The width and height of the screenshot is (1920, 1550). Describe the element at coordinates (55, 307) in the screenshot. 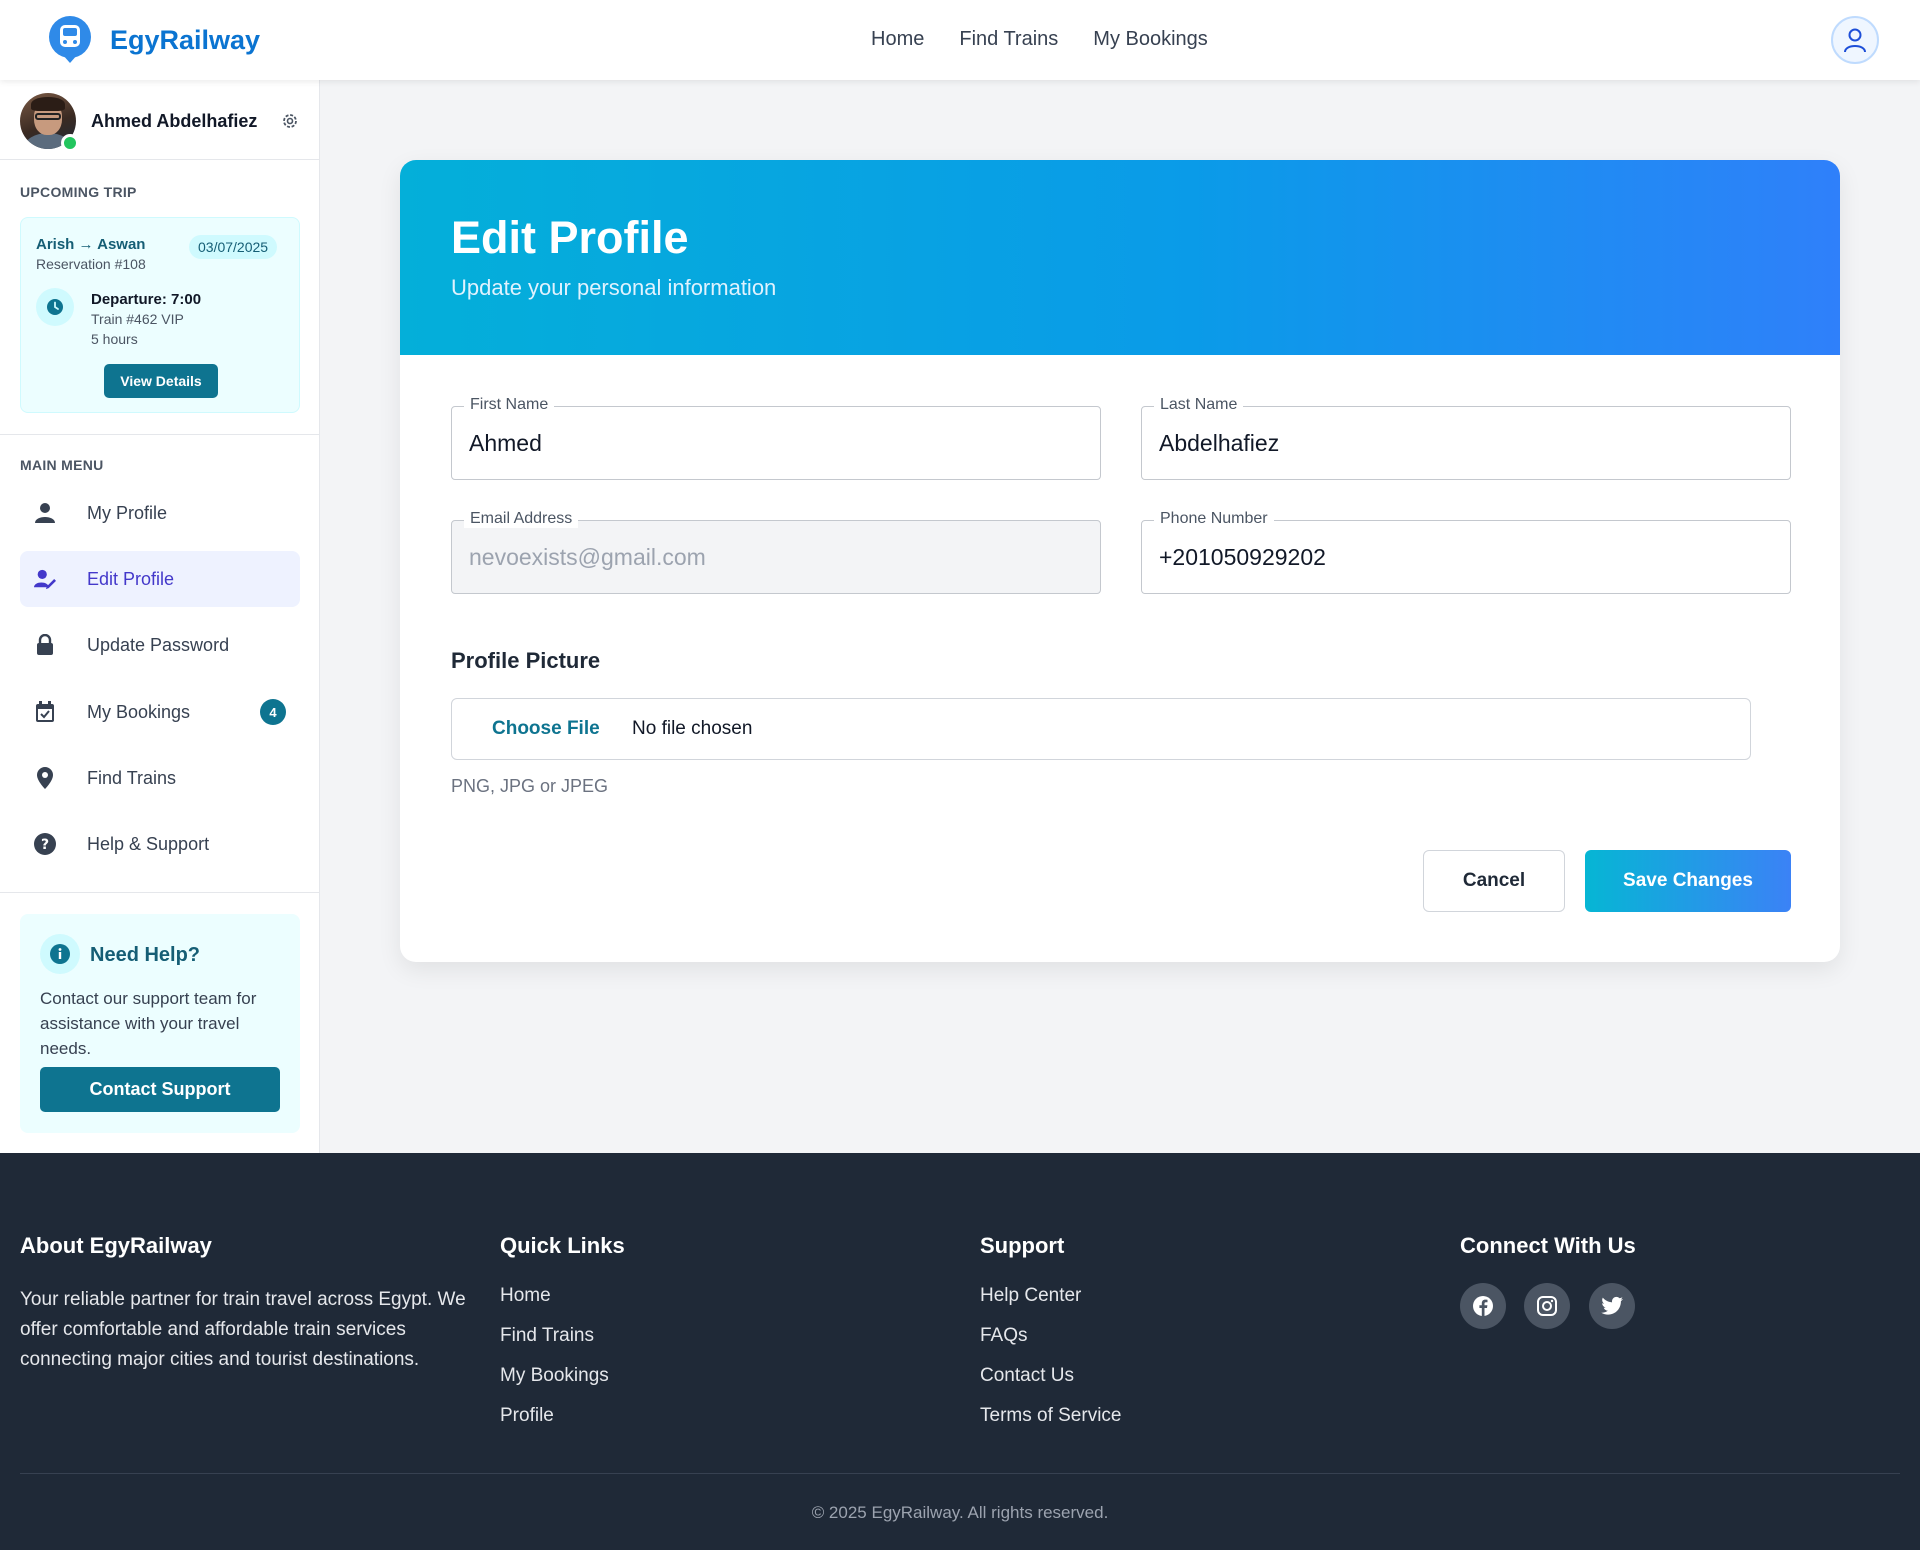

I see `clock-icon` at that location.